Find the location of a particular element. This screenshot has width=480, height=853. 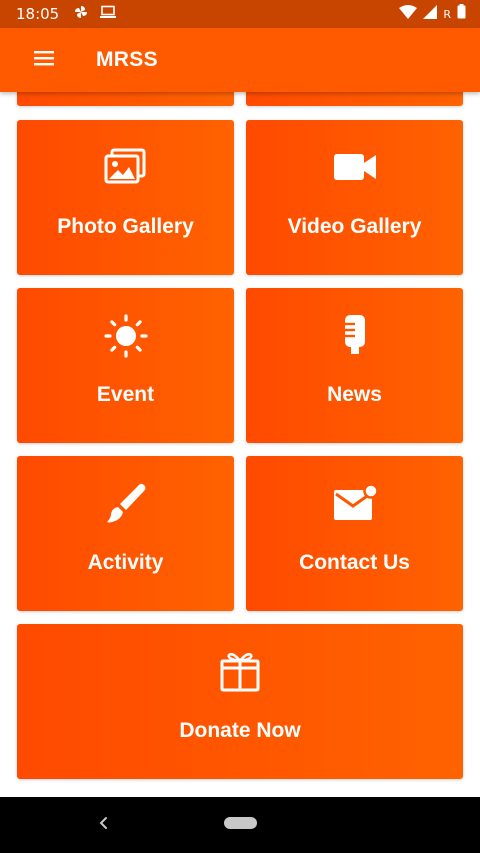

tile-label: News is located at coordinates (354, 394).